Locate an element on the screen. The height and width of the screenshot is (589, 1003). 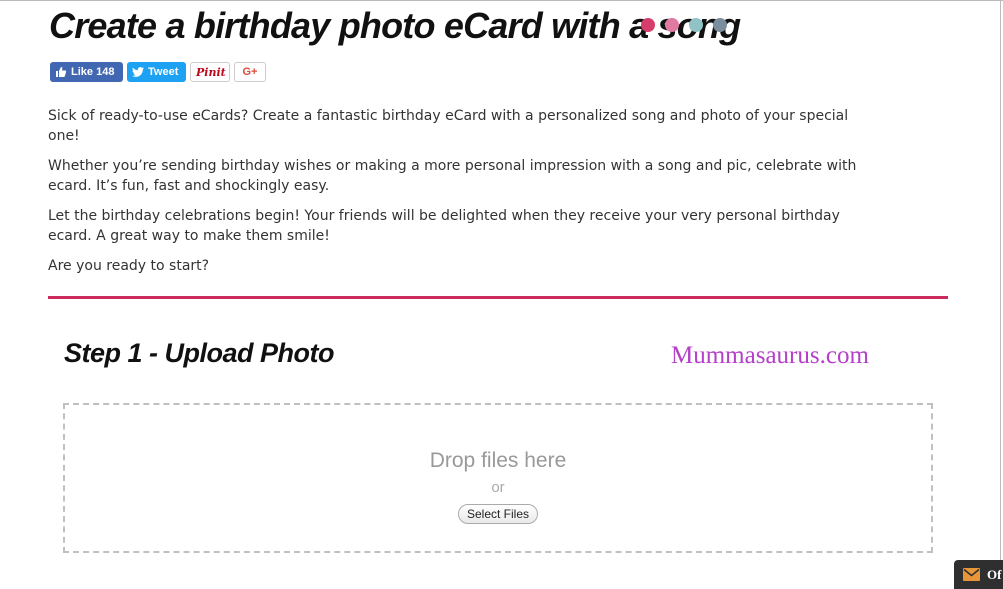
drop-files-text: Drop files here is located at coordinates (498, 460).